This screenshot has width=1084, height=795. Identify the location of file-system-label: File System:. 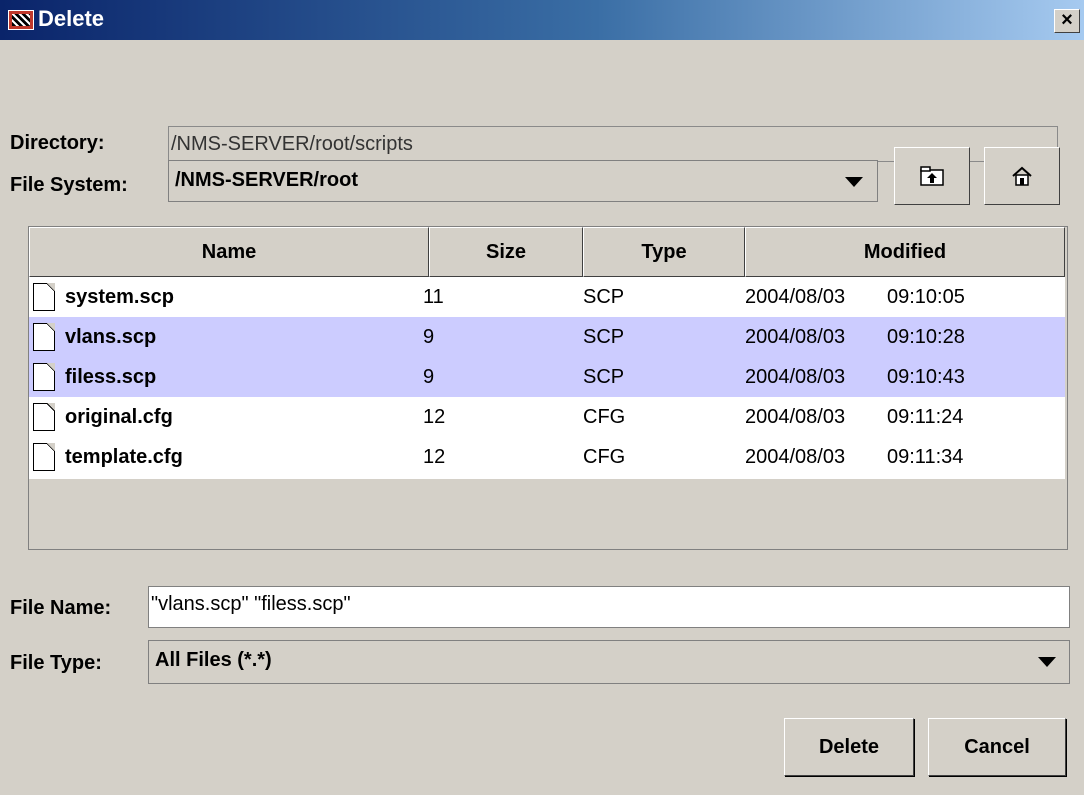
(69, 185).